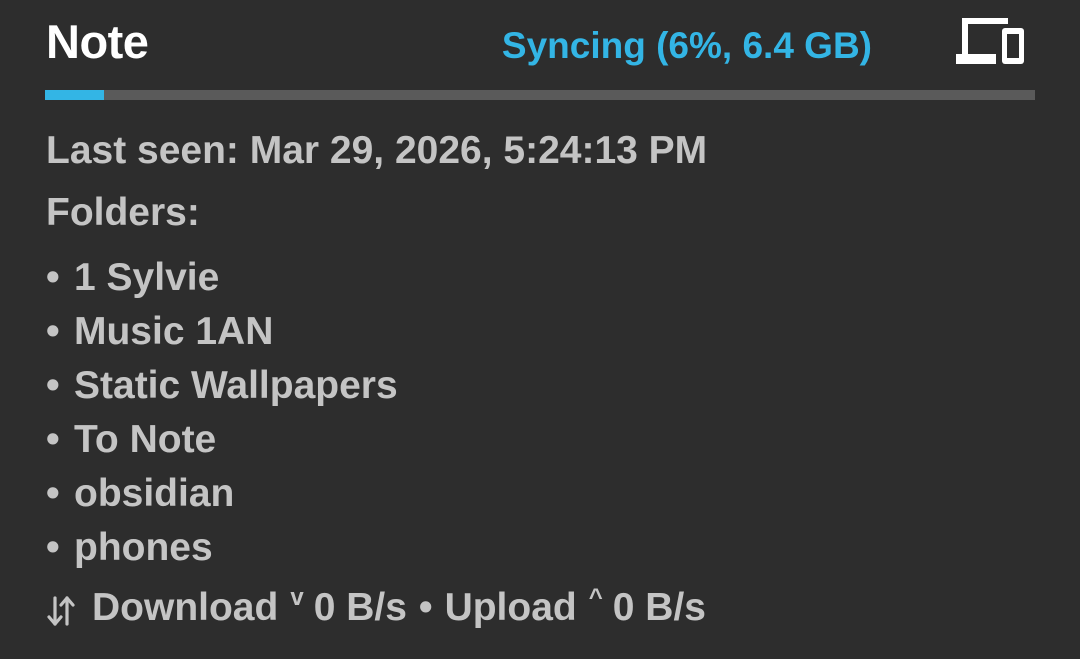 This screenshot has height=659, width=1080. I want to click on folders-heading: Folders:, so click(123, 212).